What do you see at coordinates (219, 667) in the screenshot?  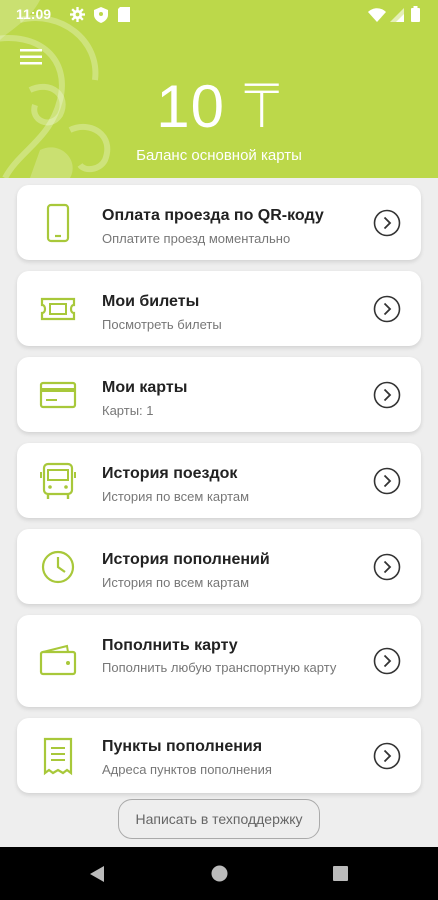 I see `menu-item-subtitle: Пополнить любую транспортную карту` at bounding box center [219, 667].